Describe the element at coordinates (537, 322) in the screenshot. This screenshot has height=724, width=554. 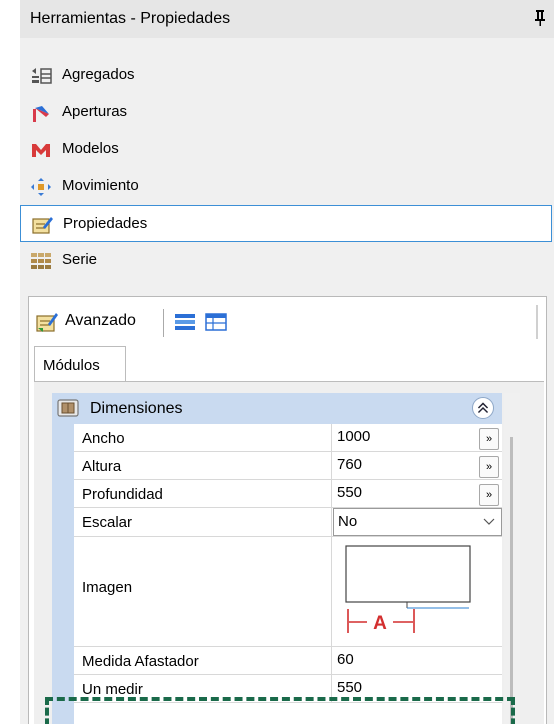
I see `toolbar-scrollbar` at that location.